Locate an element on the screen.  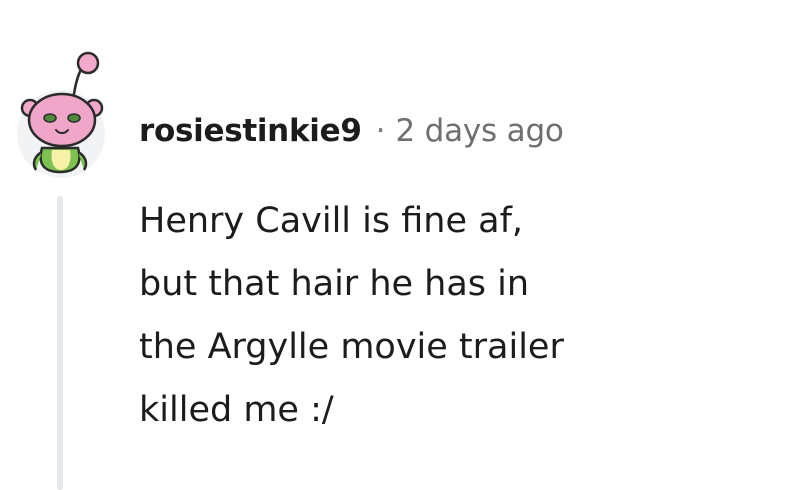
thread-collapse-line is located at coordinates (60, 343).